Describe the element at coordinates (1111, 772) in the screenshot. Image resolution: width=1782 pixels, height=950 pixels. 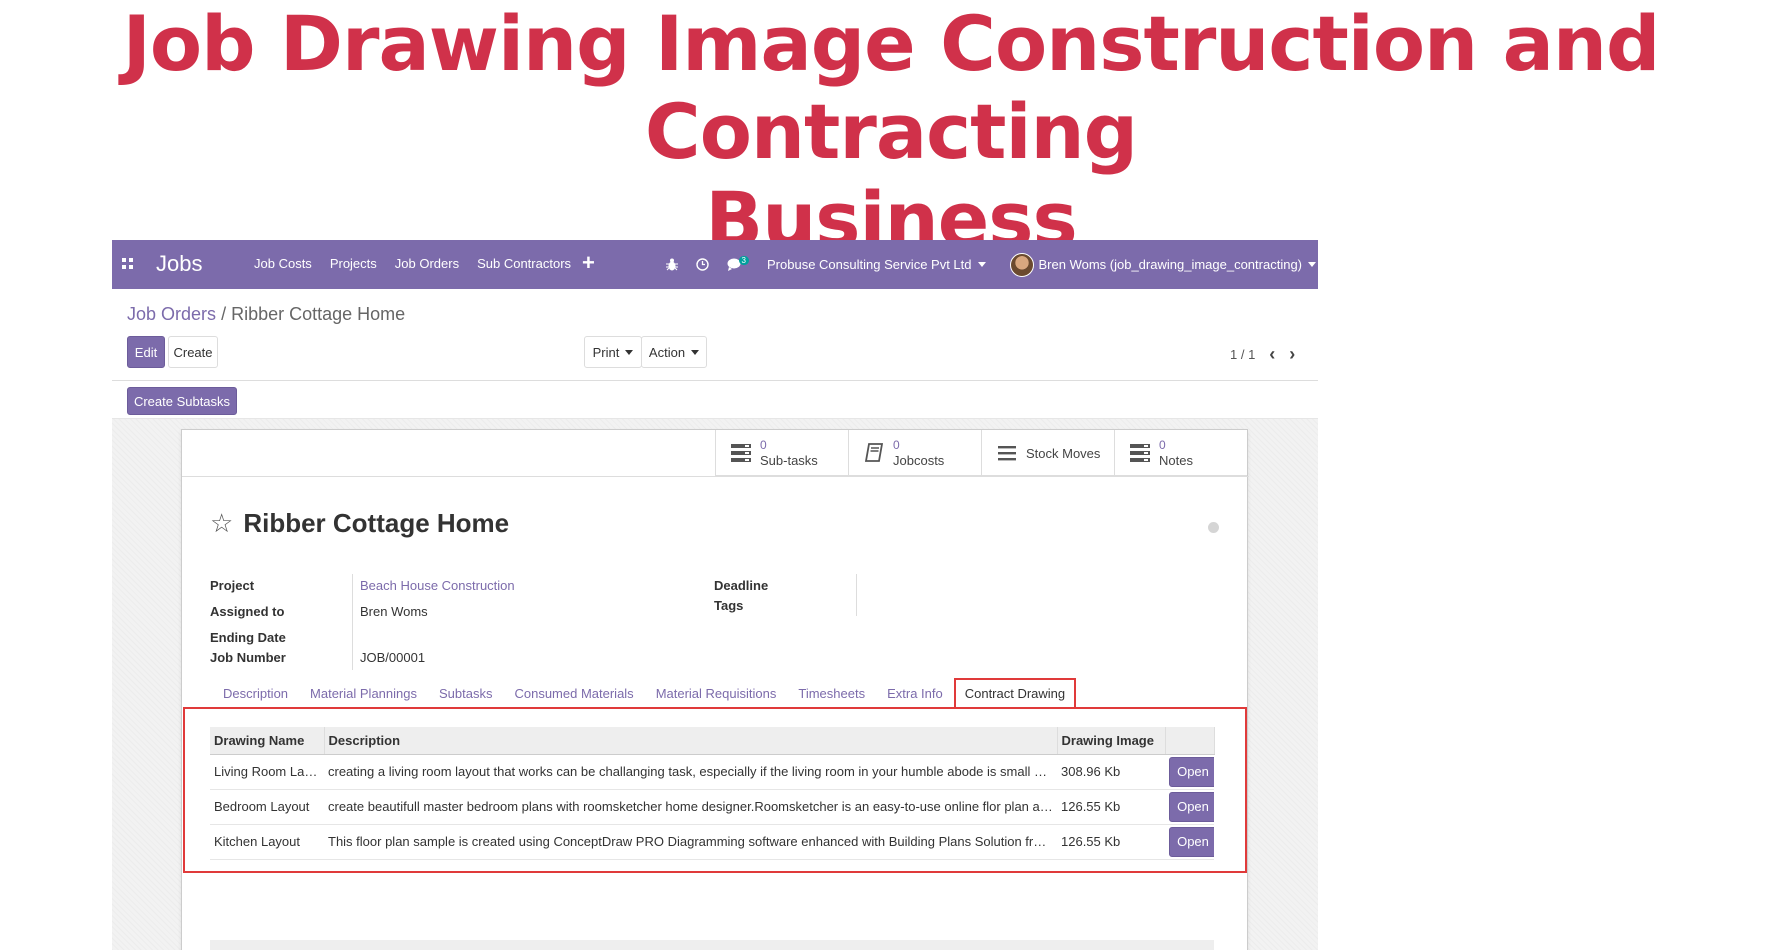
I see `drawing-size: 308.96 Kb` at that location.